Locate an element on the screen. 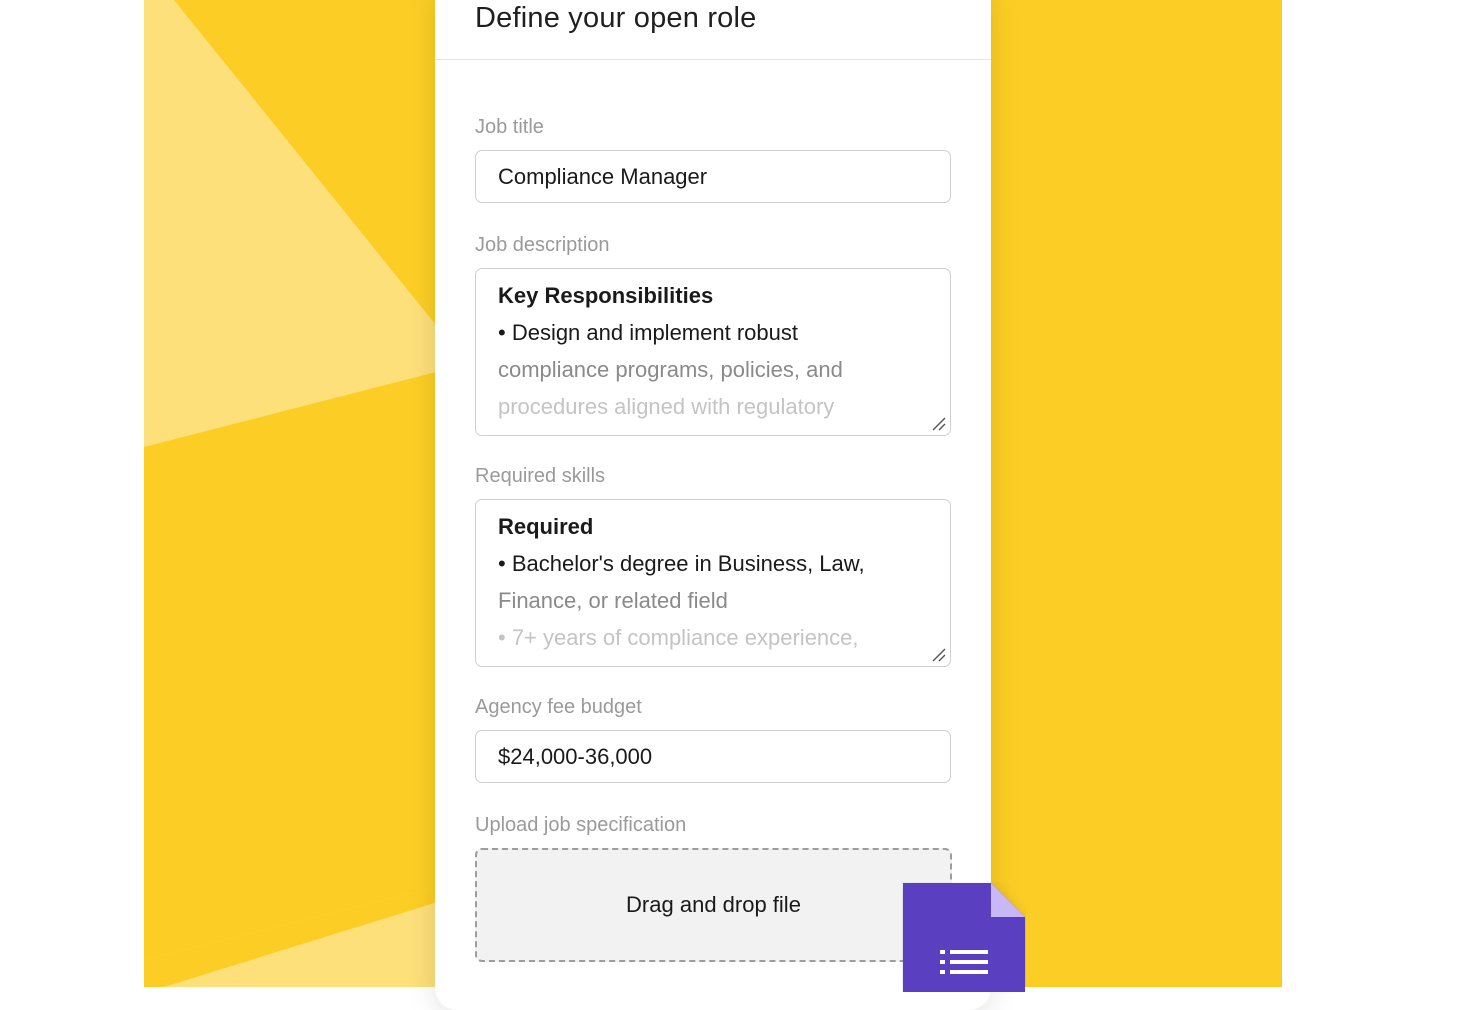 The width and height of the screenshot is (1480, 1010). required-skills-line: Finance, or related field is located at coordinates (613, 600).